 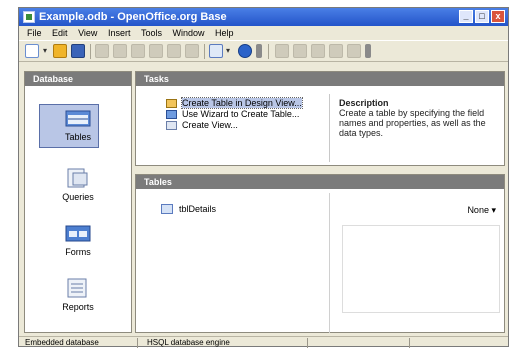 I want to click on new-document-icon, so click(x=32, y=51).